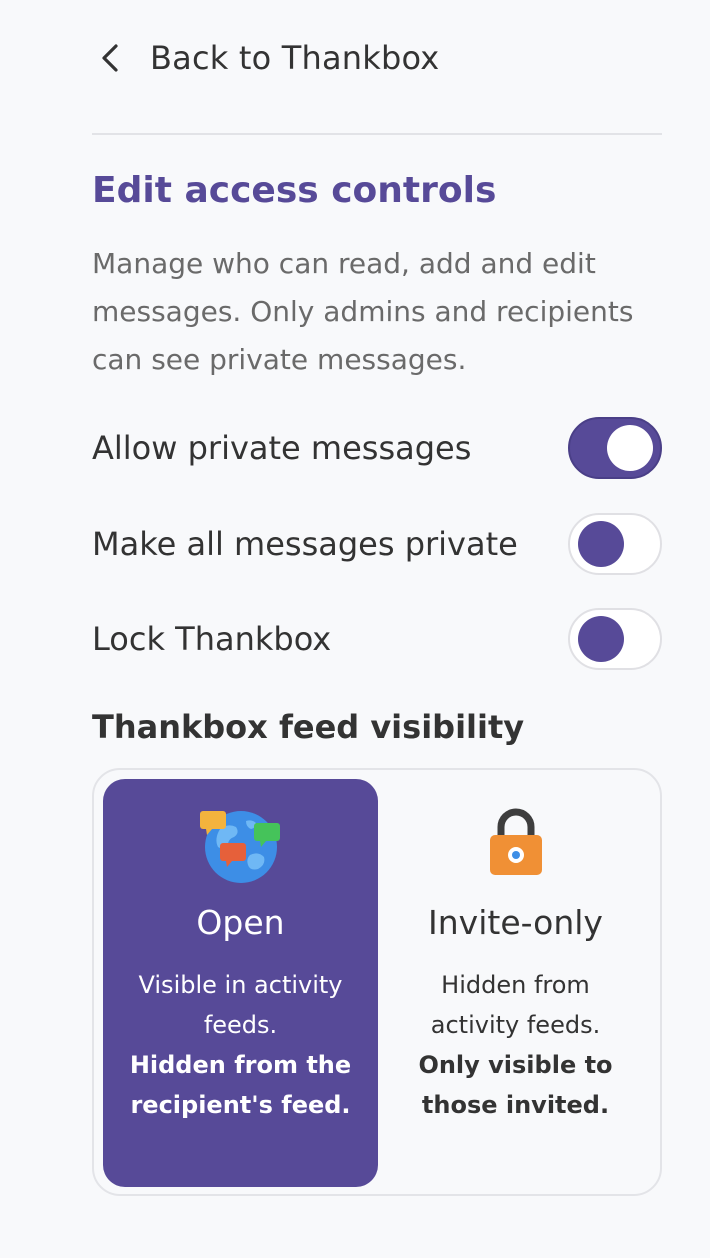  I want to click on toggle-row-allow-private: Allow private messages, so click(377, 448).